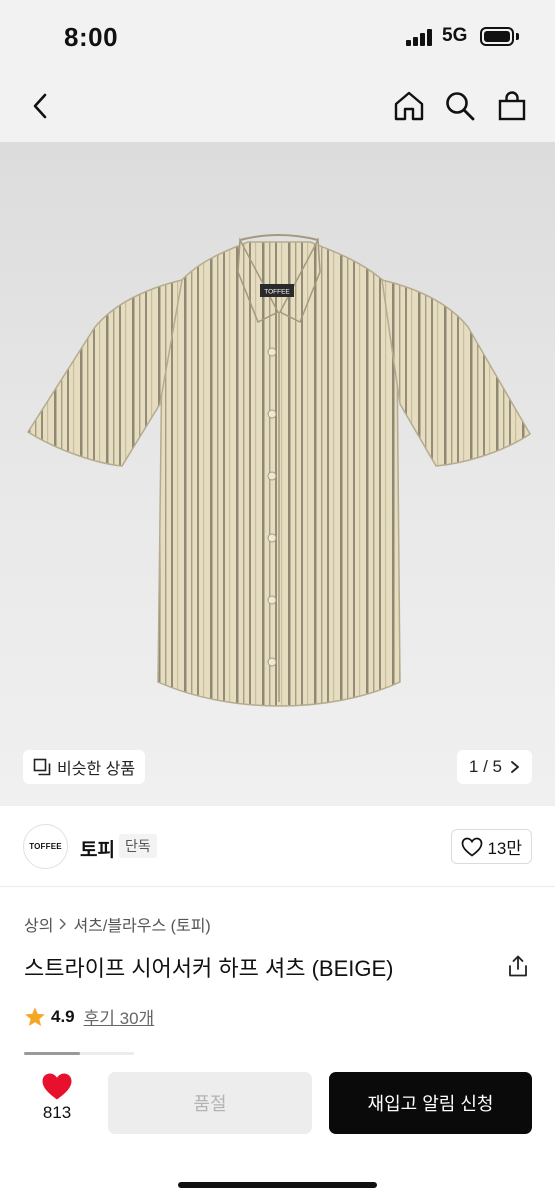 The width and height of the screenshot is (555, 1200). What do you see at coordinates (42, 767) in the screenshot?
I see `copy-icon` at bounding box center [42, 767].